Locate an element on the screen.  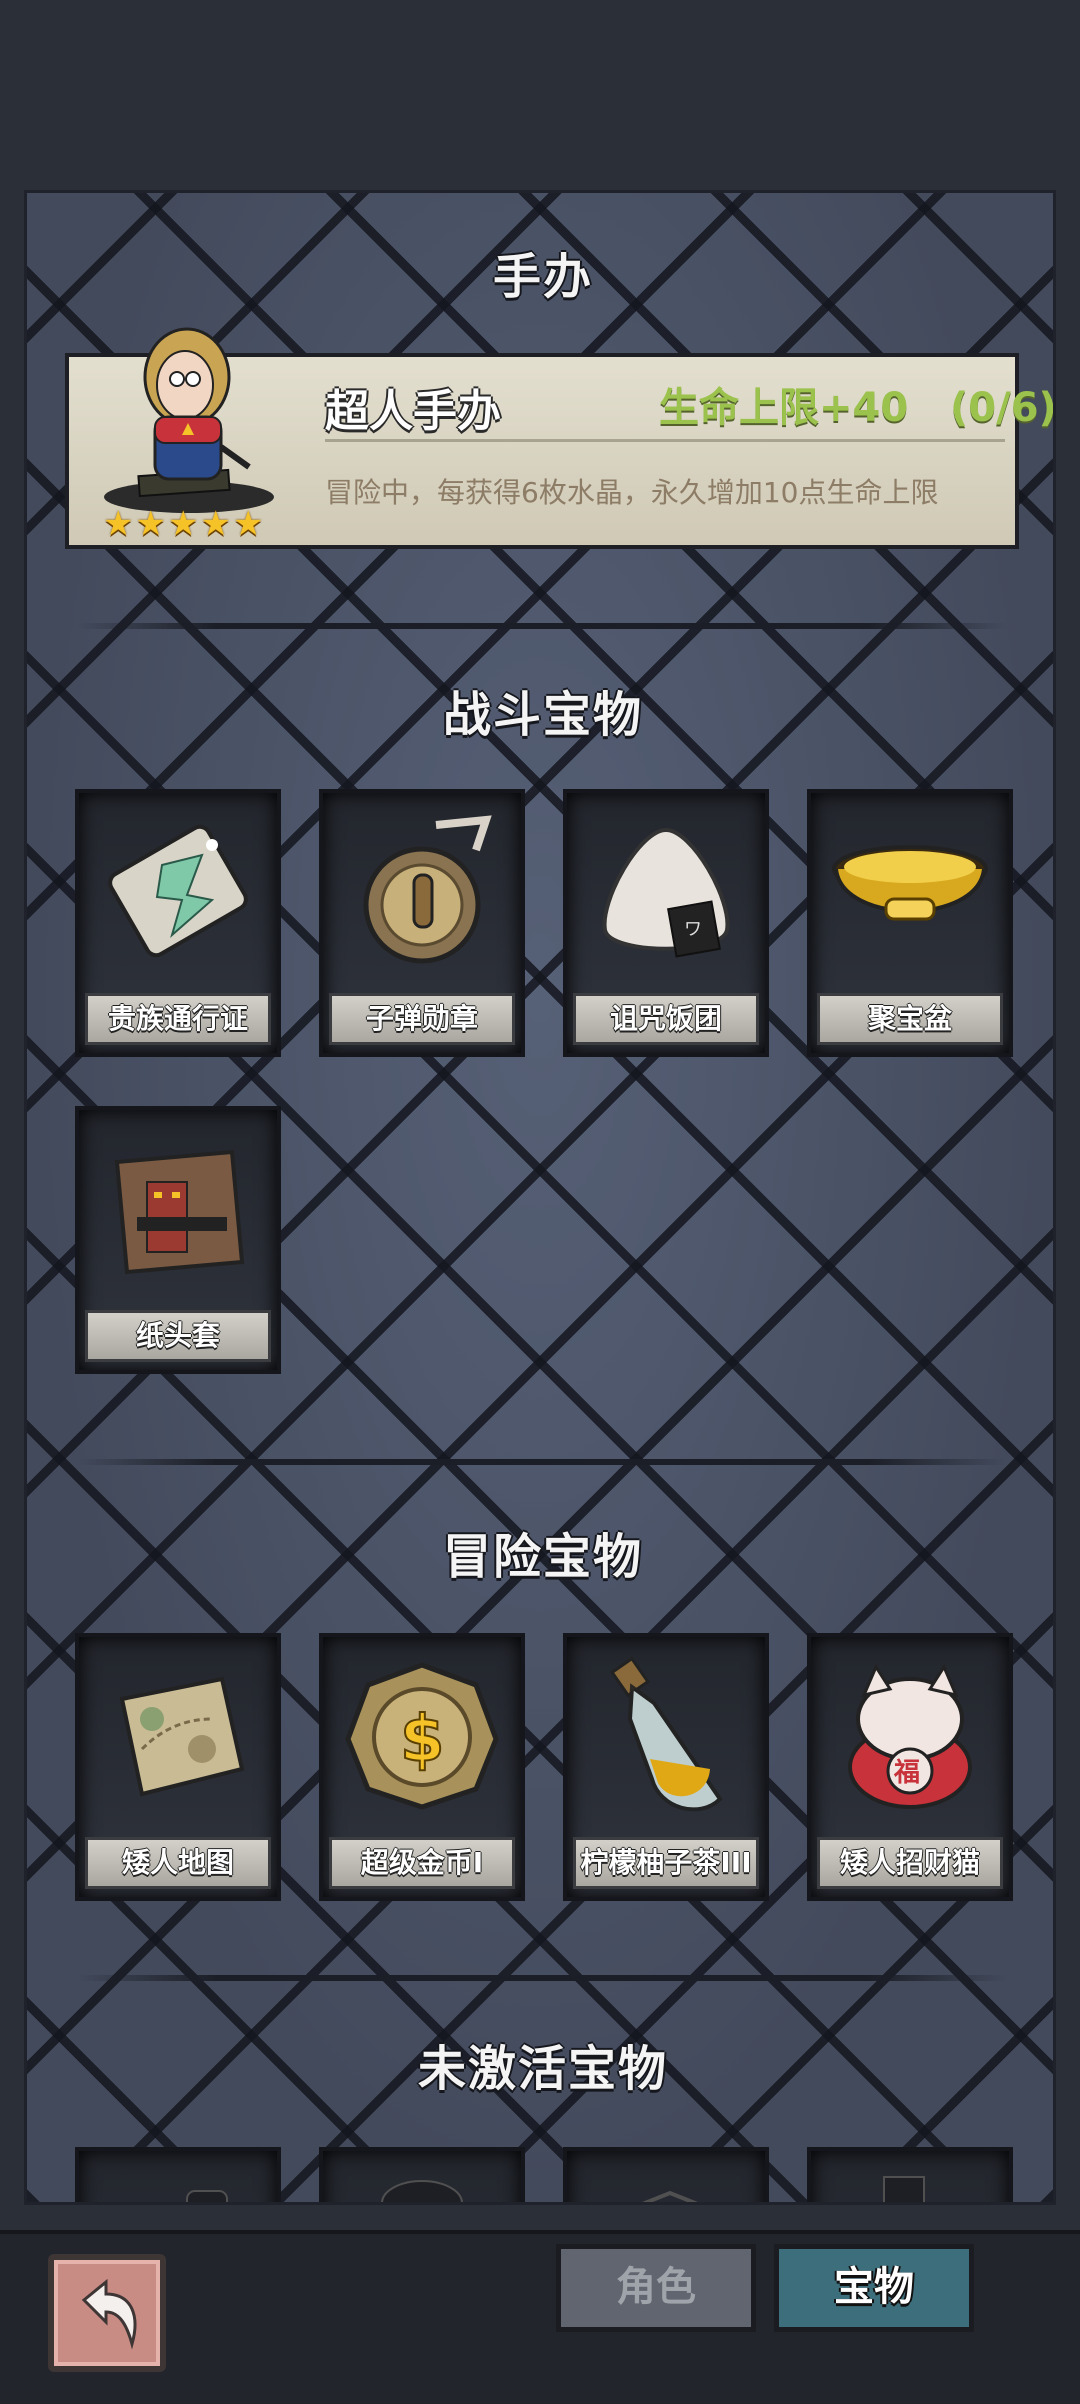
item-label: 诅咒饭团 is located at coordinates (666, 1019).